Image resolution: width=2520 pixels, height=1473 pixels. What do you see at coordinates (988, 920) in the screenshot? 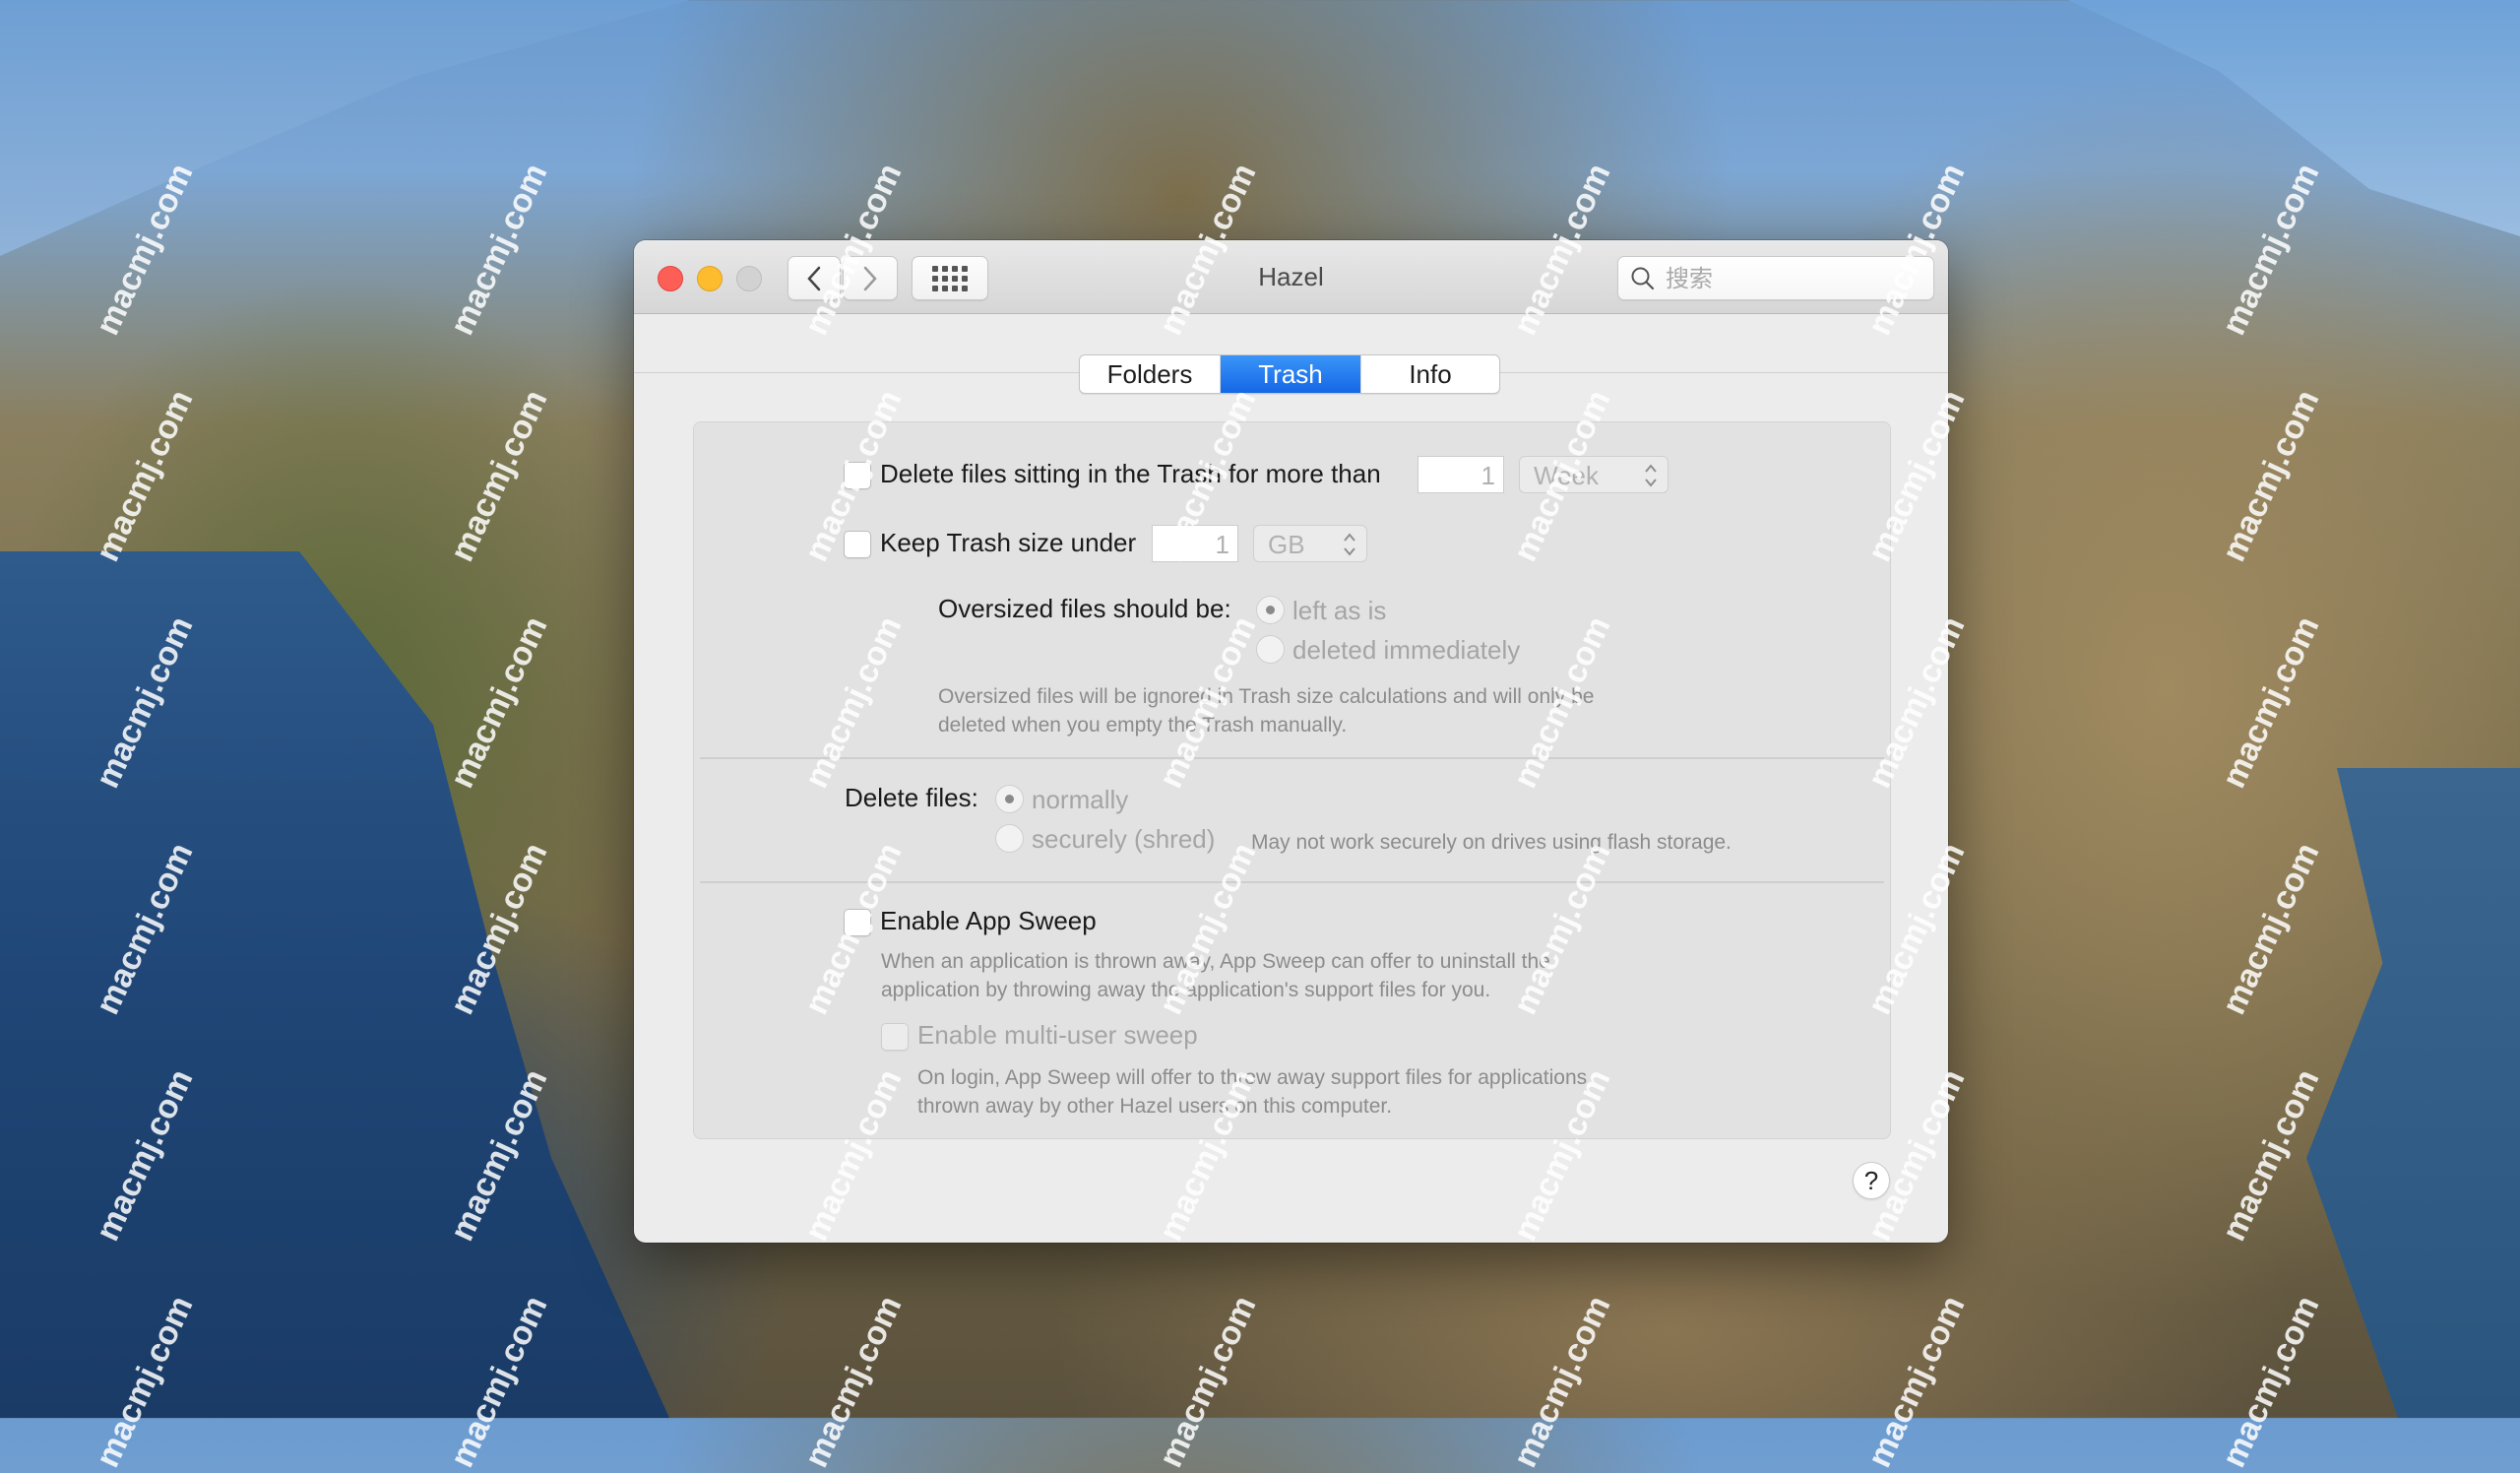
I see `enable-app-sweep-label: Enable App Sweep` at bounding box center [988, 920].